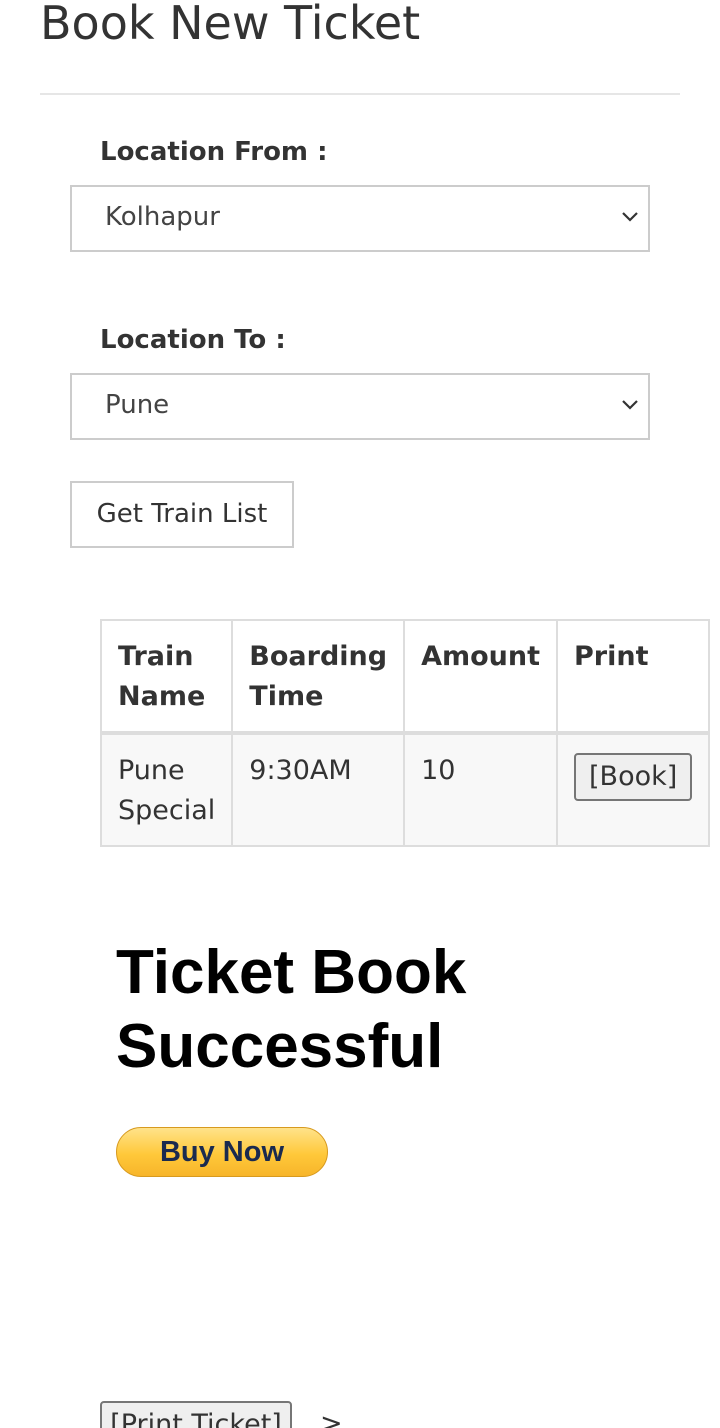  Describe the element at coordinates (196, 1414) in the screenshot. I see `print-ticket-button: [Print Ticket]` at that location.